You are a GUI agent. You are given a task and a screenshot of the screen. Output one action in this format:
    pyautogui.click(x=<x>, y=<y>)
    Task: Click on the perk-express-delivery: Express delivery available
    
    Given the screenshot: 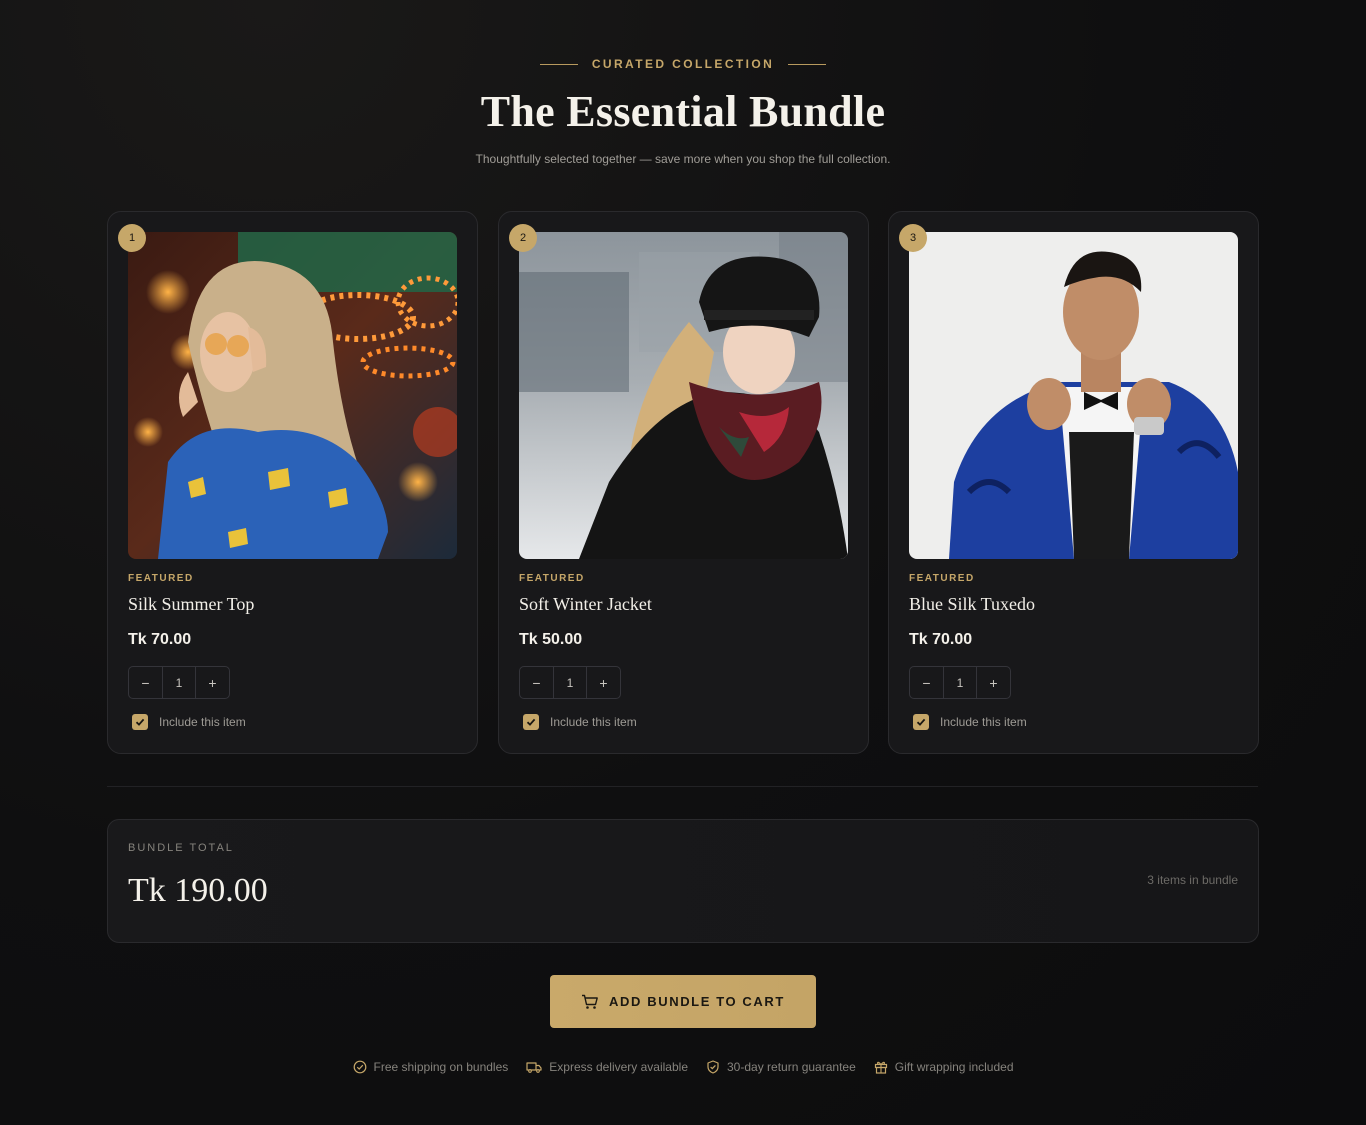 What is the action you would take?
    pyautogui.click(x=607, y=1067)
    